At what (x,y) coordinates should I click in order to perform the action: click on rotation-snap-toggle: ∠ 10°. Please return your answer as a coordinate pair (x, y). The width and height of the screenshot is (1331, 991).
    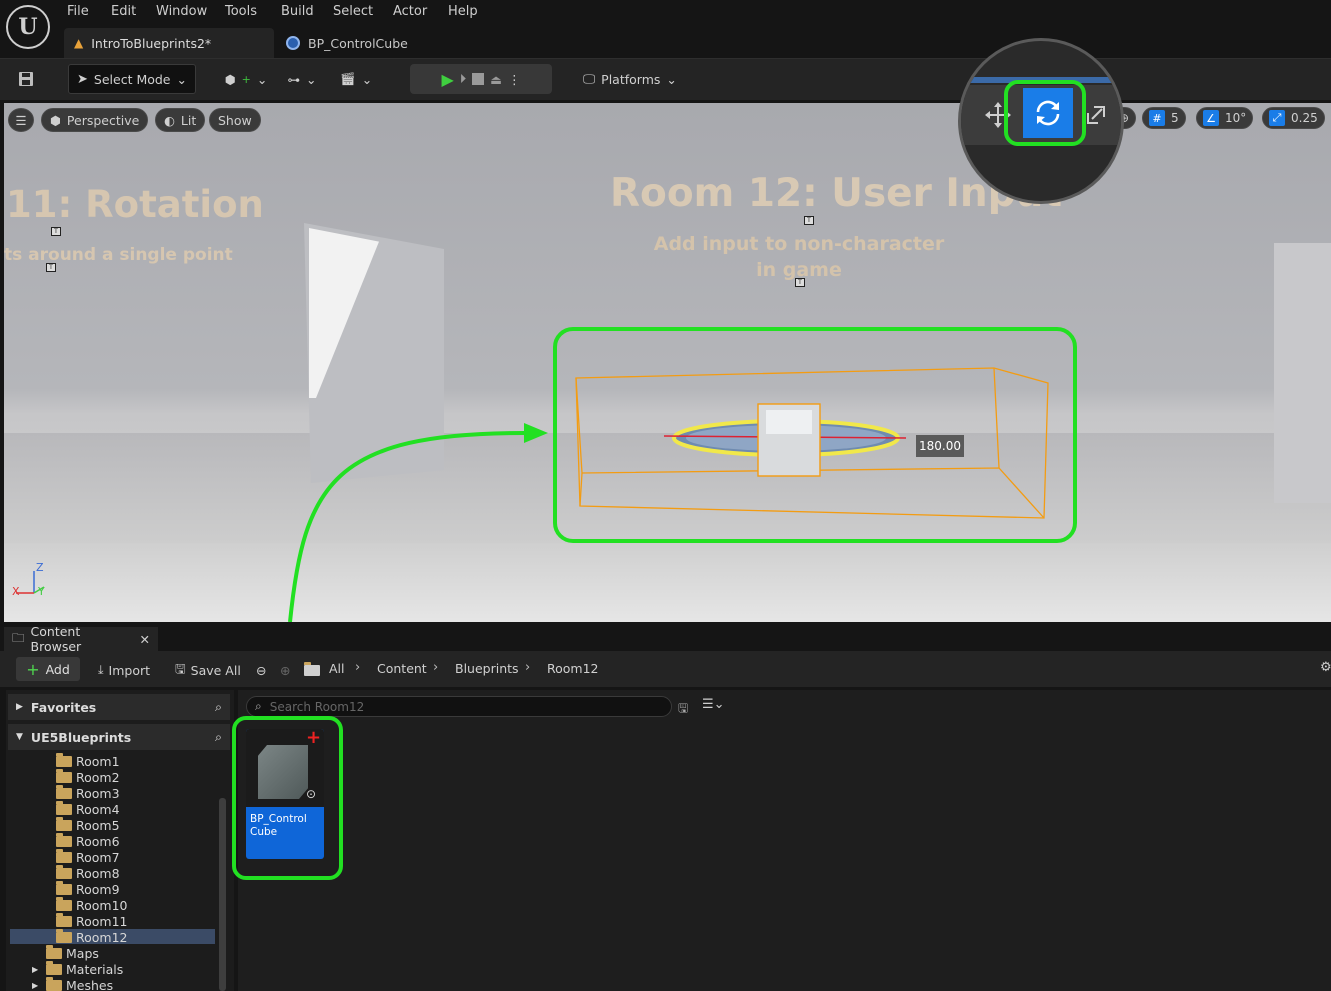
    Looking at the image, I should click on (1225, 118).